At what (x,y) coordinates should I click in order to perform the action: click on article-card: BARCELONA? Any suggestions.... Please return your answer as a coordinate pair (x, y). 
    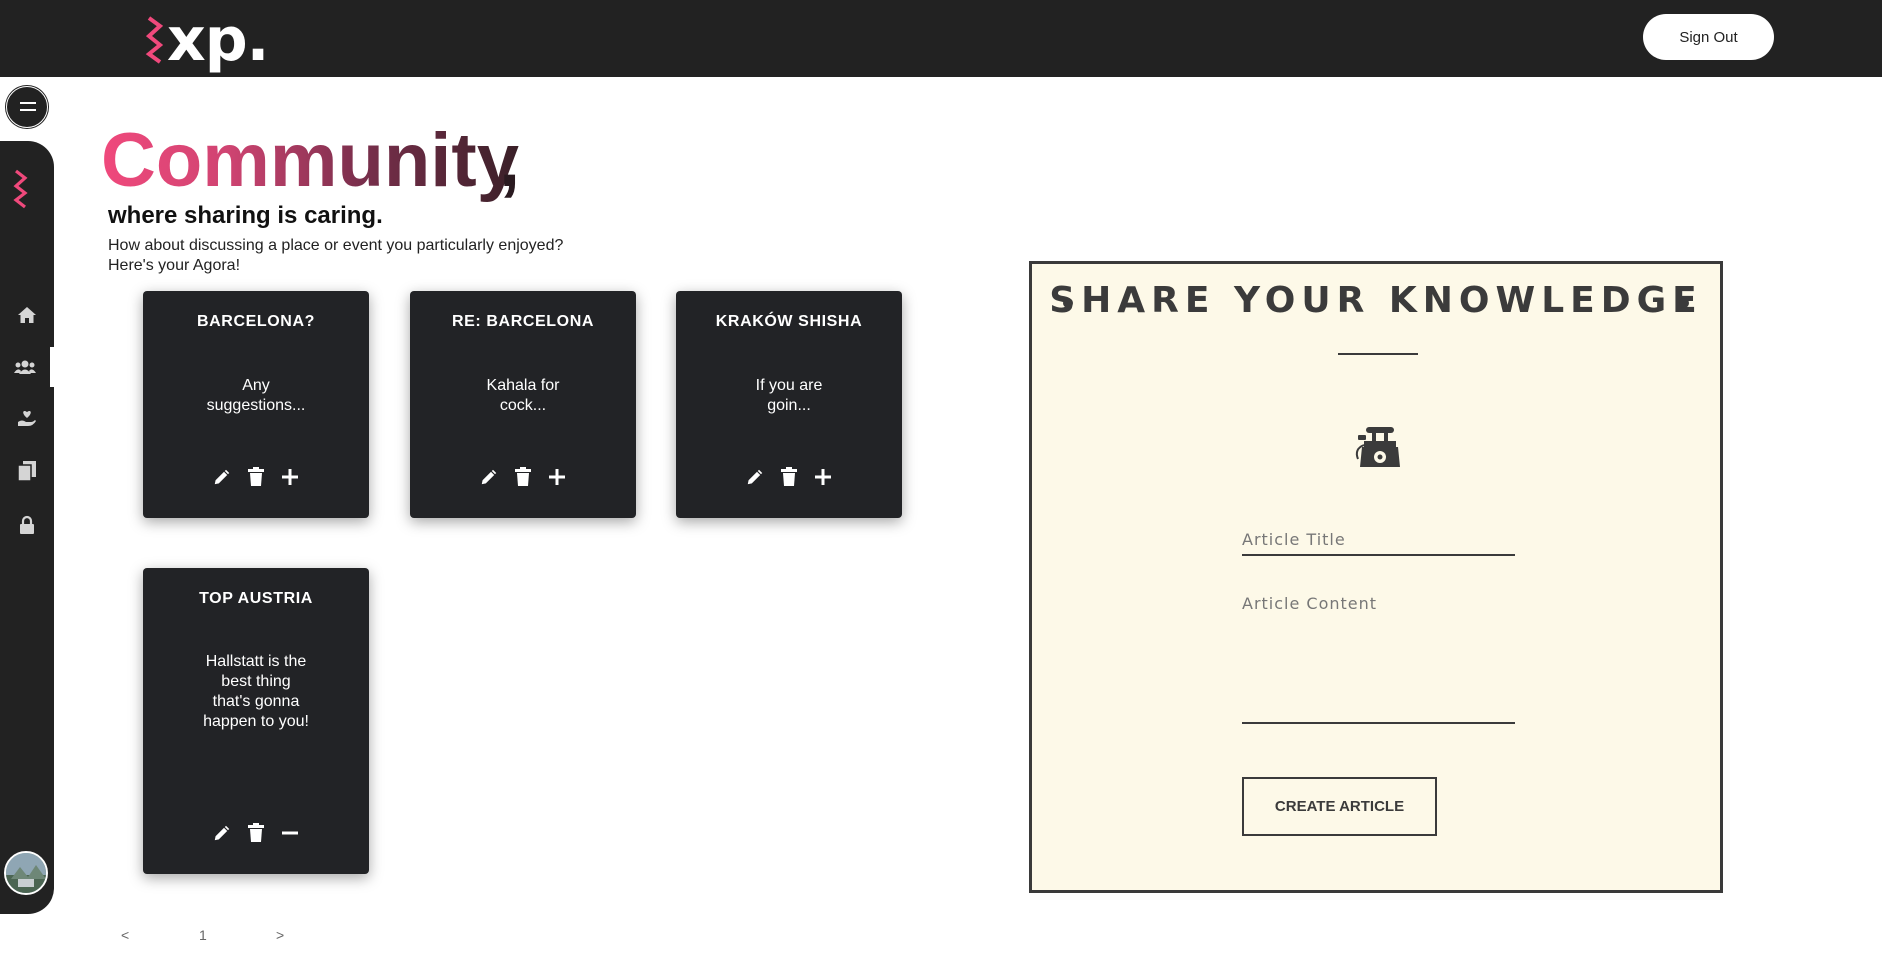
    Looking at the image, I should click on (256, 404).